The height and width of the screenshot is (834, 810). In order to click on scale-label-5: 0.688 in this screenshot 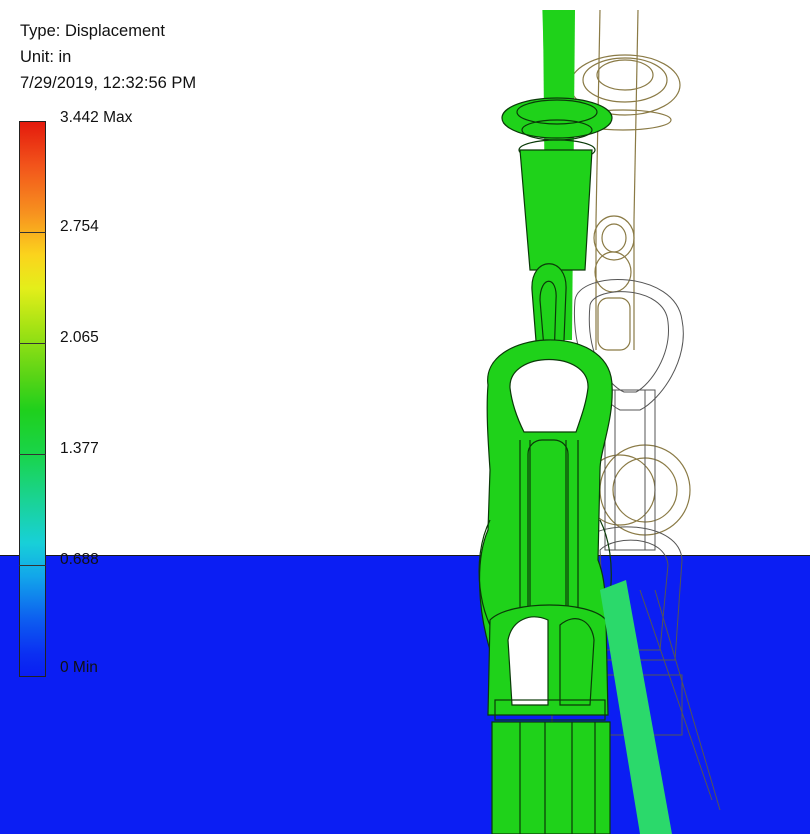, I will do `click(79, 559)`.